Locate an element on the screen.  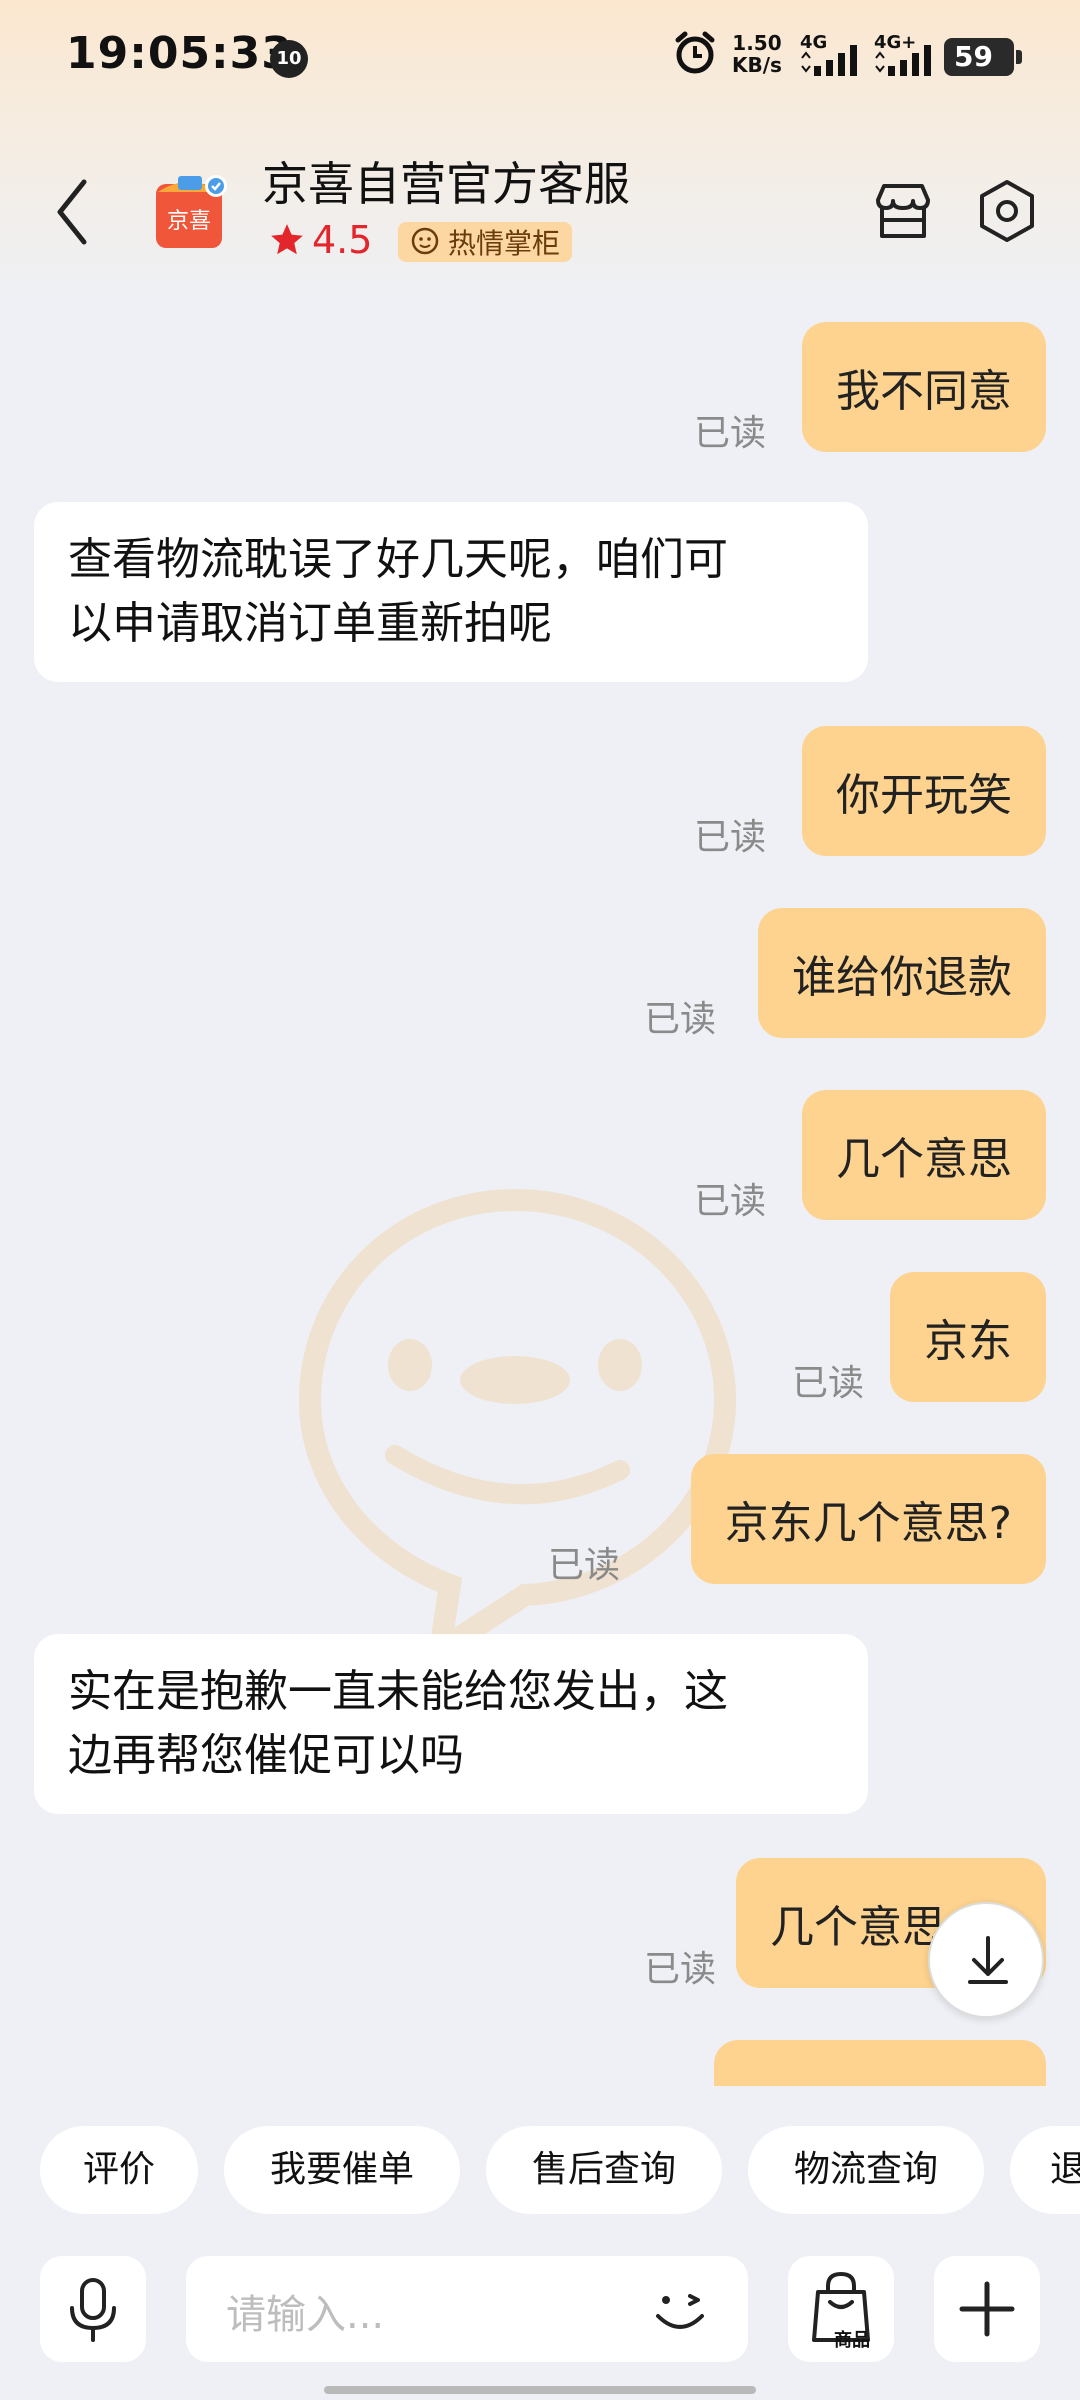
quick-action-after-sales: 售后查询 is located at coordinates (604, 2170).